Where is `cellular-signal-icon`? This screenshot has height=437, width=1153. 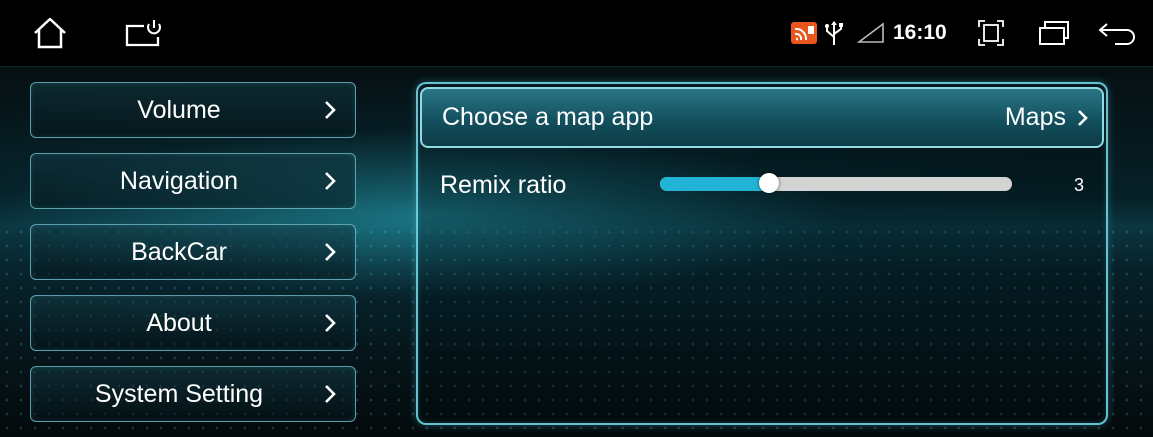
cellular-signal-icon is located at coordinates (871, 33).